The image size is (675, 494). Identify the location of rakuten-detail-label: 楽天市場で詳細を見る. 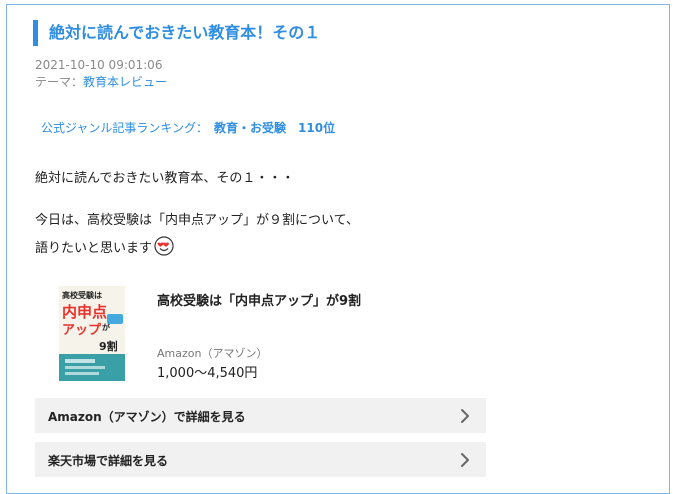
(108, 461).